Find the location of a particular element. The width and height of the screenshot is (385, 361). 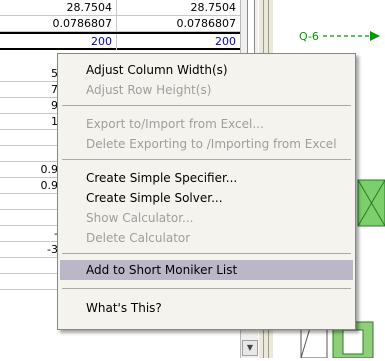

grid-cell: 5 is located at coordinates (31, 74).